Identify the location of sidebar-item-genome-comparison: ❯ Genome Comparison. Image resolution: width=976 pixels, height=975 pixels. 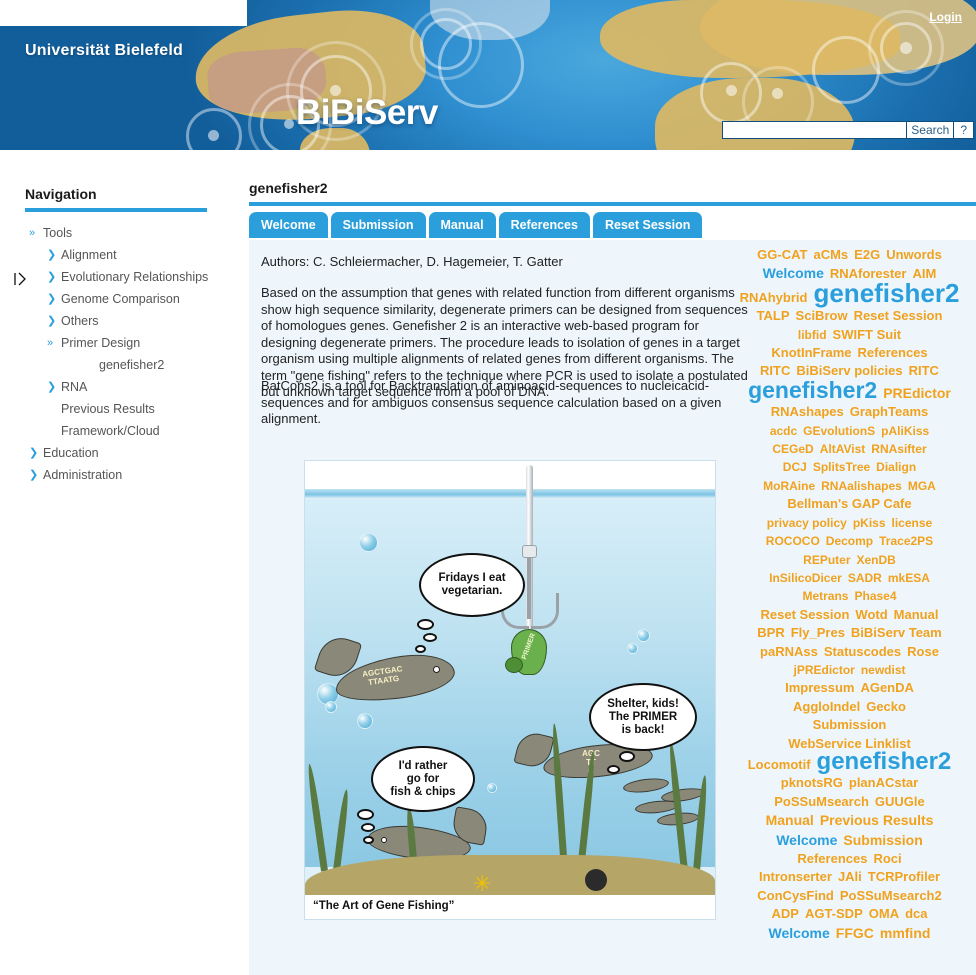
(136, 299).